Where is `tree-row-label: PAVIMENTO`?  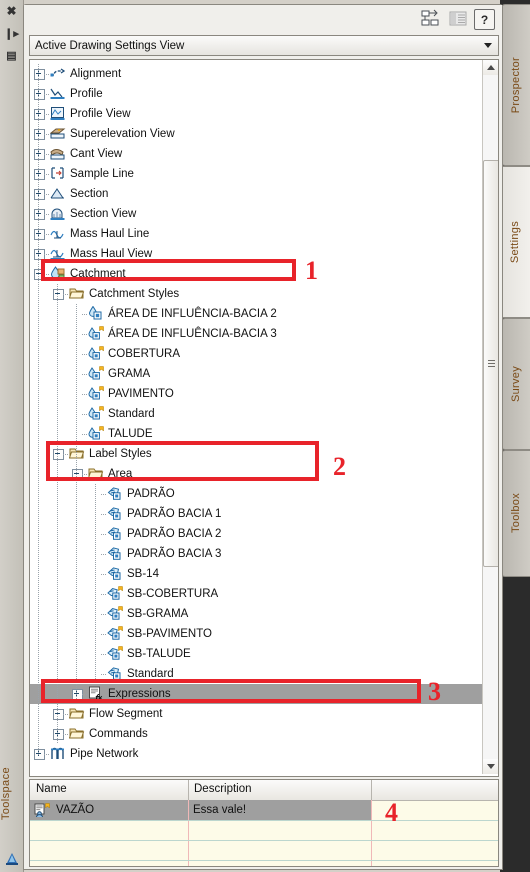 tree-row-label: PAVIMENTO is located at coordinates (141, 394).